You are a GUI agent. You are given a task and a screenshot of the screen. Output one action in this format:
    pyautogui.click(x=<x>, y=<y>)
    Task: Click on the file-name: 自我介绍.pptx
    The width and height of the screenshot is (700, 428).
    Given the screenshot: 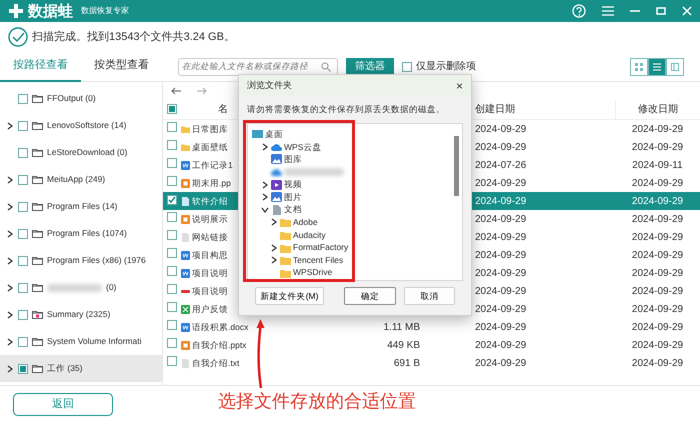 What is the action you would take?
    pyautogui.click(x=219, y=345)
    